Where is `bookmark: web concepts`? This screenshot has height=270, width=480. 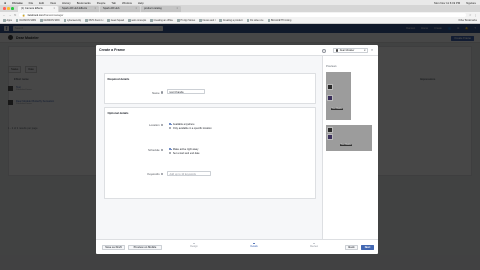
bookmark: web concepts is located at coordinates (137, 20).